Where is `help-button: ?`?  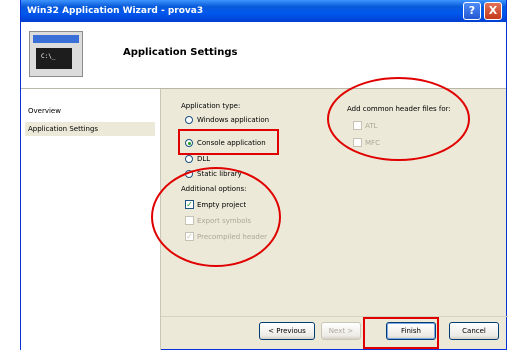 help-button: ? is located at coordinates (472, 11).